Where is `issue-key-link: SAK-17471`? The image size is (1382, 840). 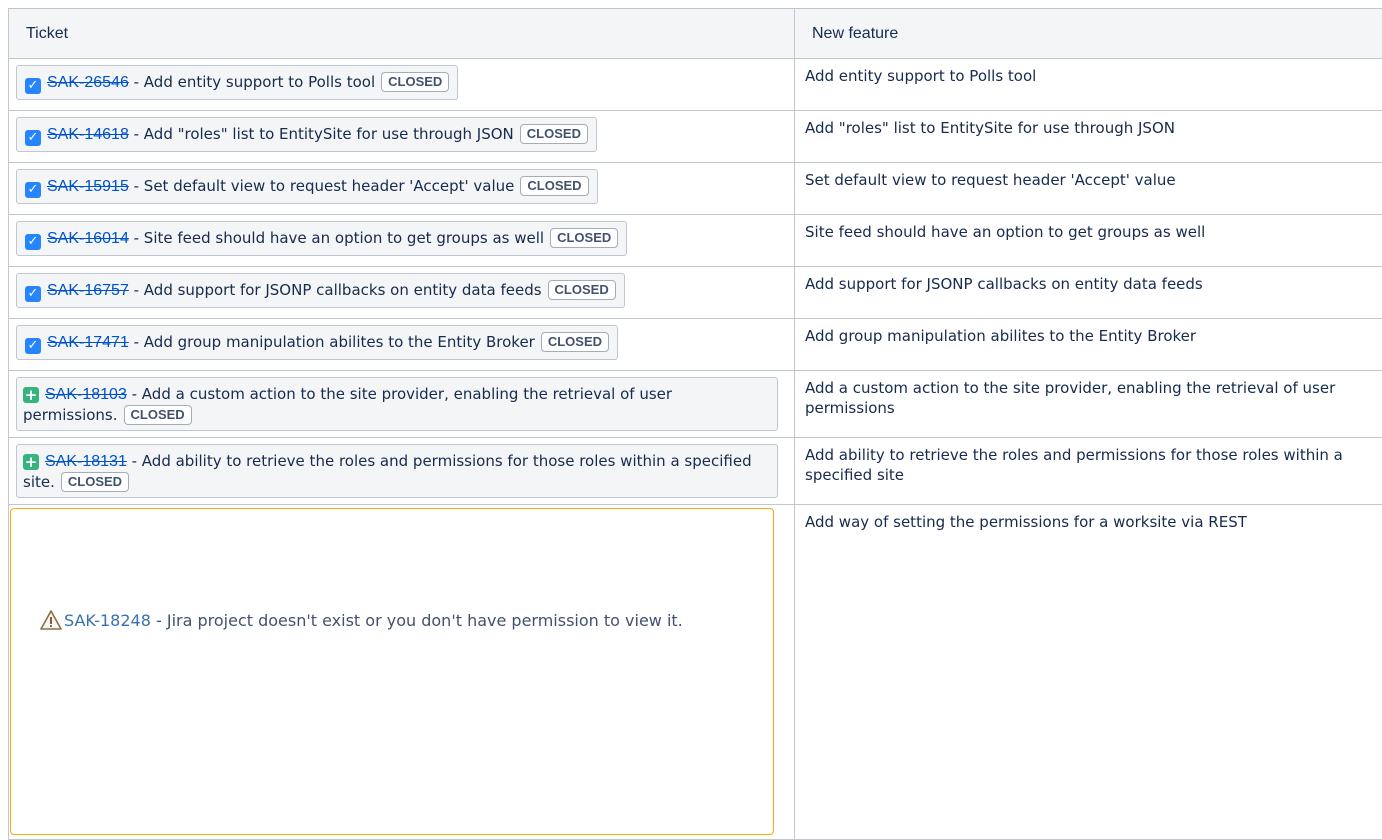 issue-key-link: SAK-17471 is located at coordinates (88, 342).